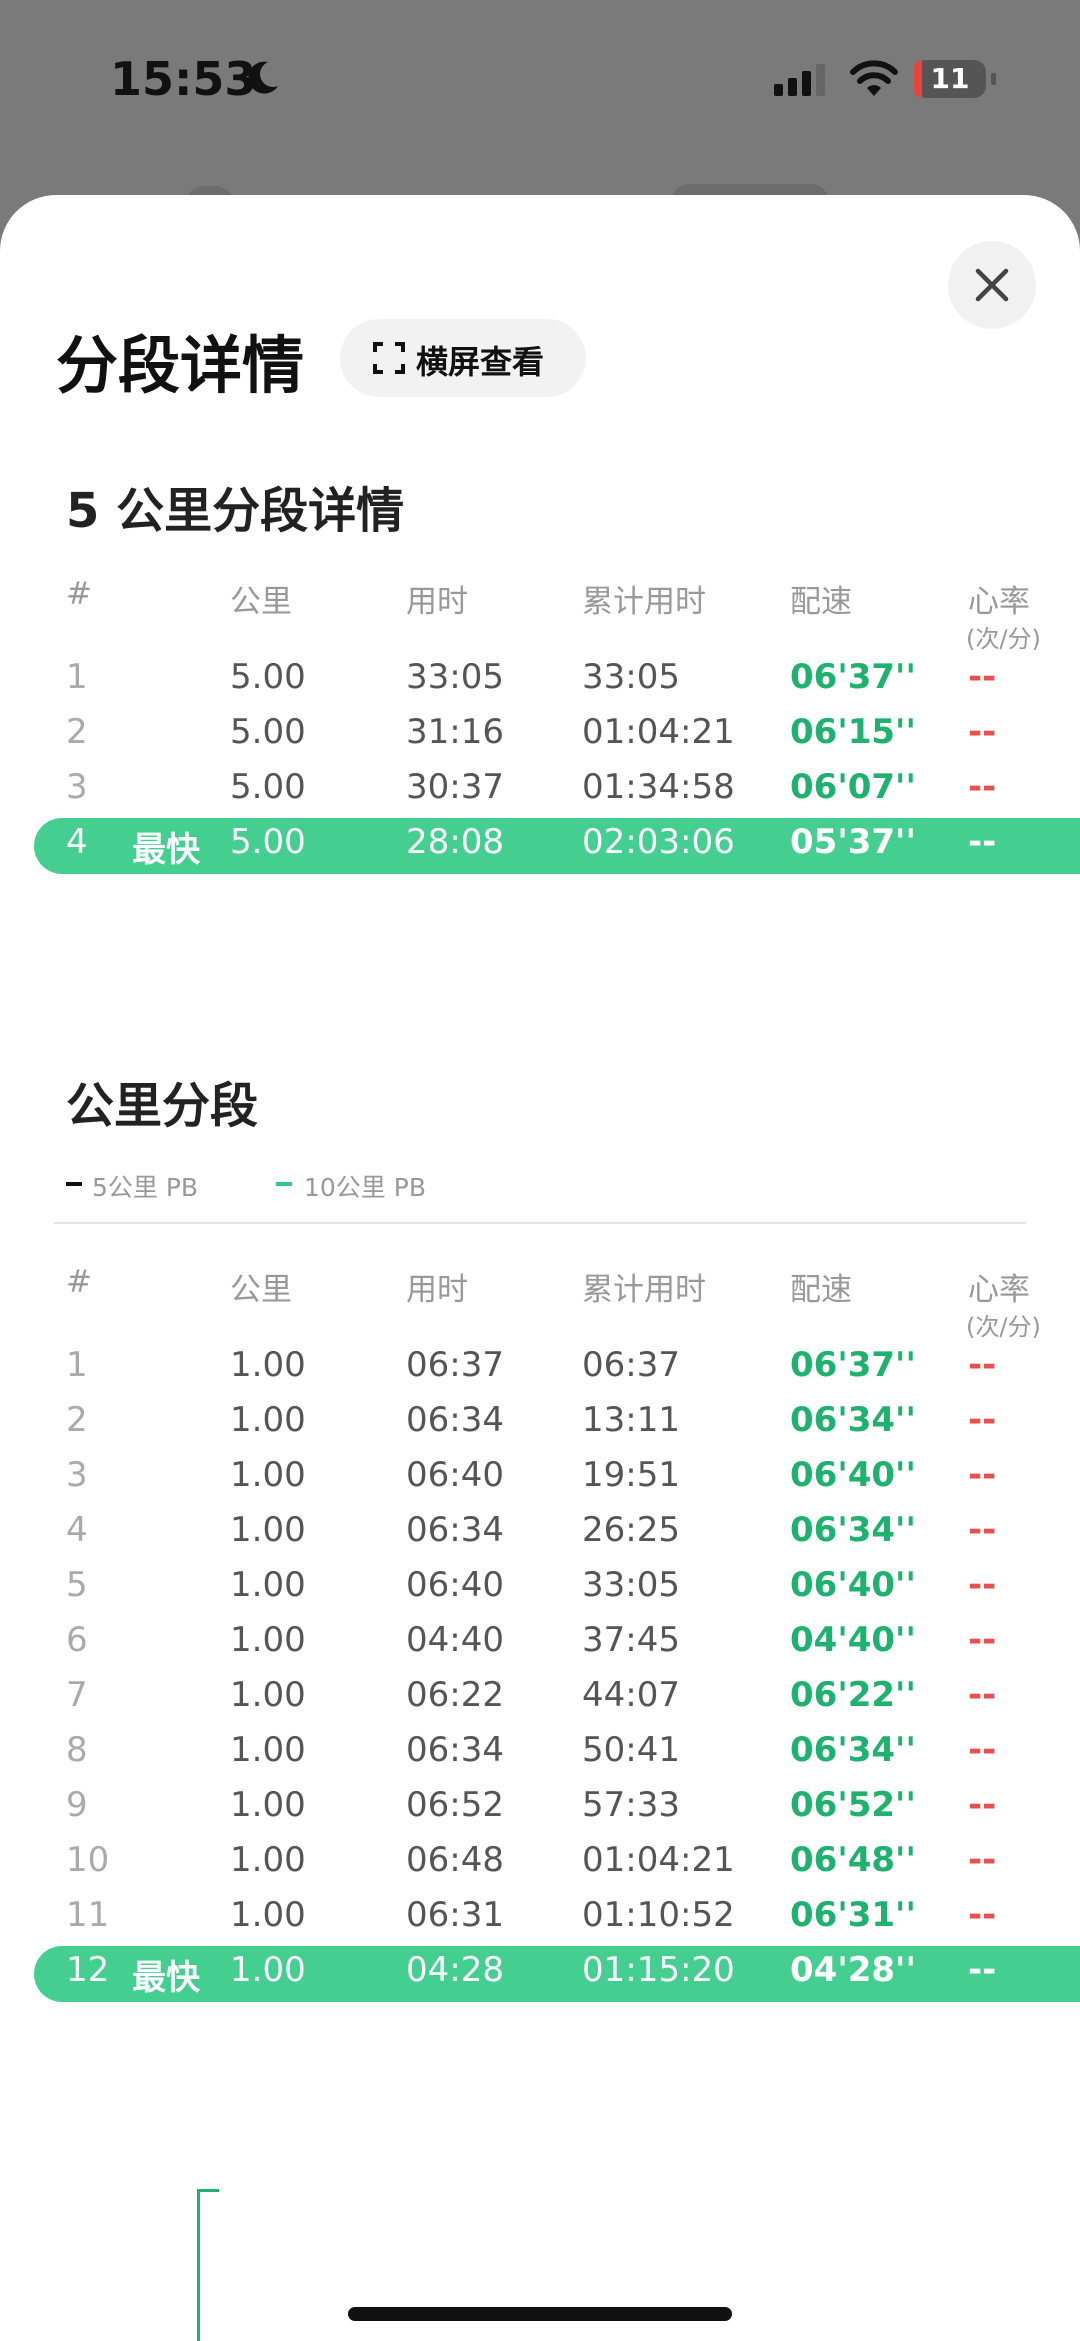 The width and height of the screenshot is (1080, 2341). What do you see at coordinates (263, 77) in the screenshot?
I see `moon-icon` at bounding box center [263, 77].